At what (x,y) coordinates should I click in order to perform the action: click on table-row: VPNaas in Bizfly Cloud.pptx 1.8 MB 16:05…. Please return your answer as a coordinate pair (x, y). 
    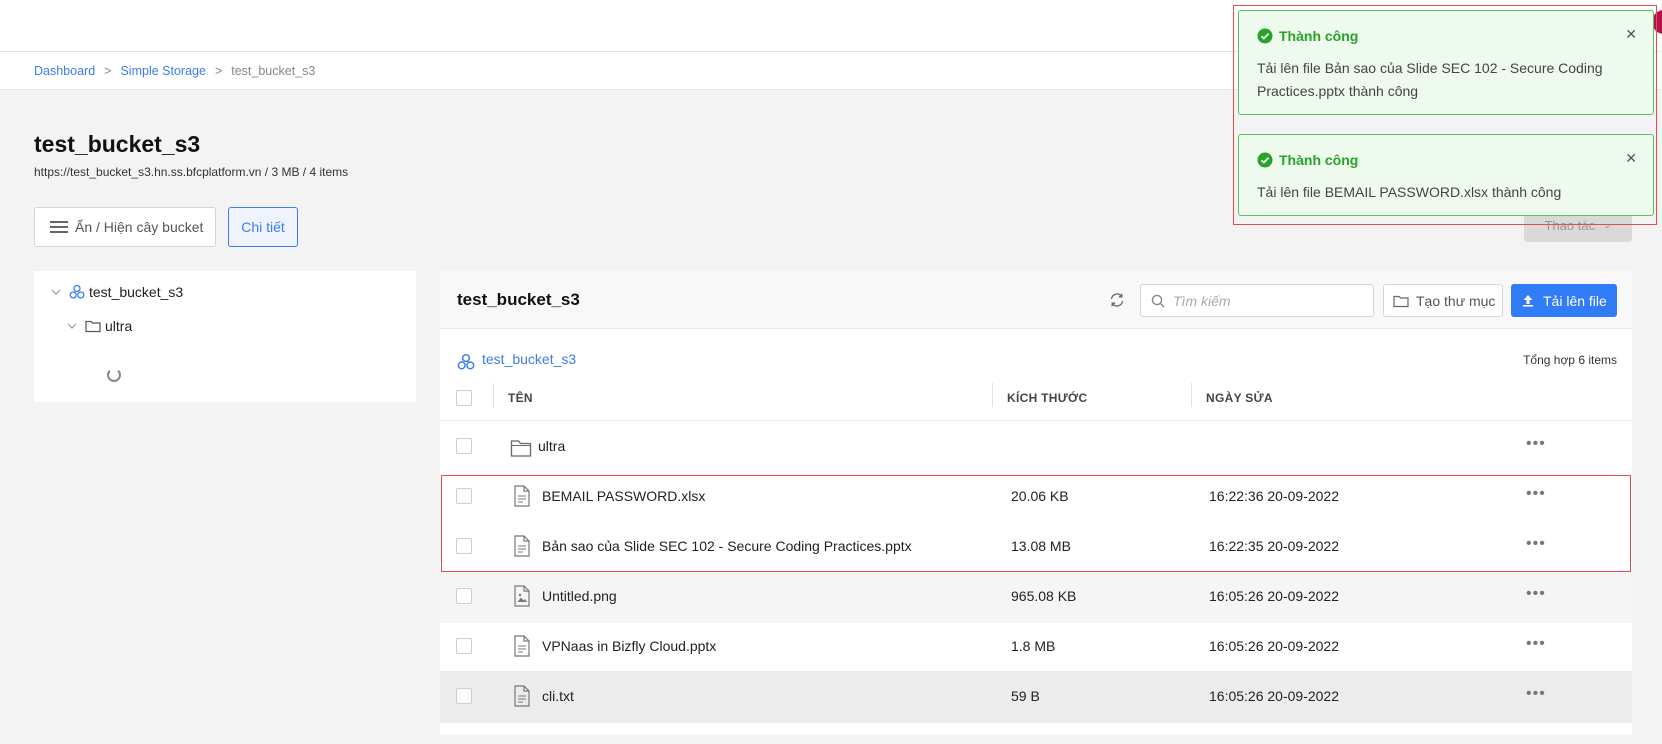
    Looking at the image, I should click on (1036, 647).